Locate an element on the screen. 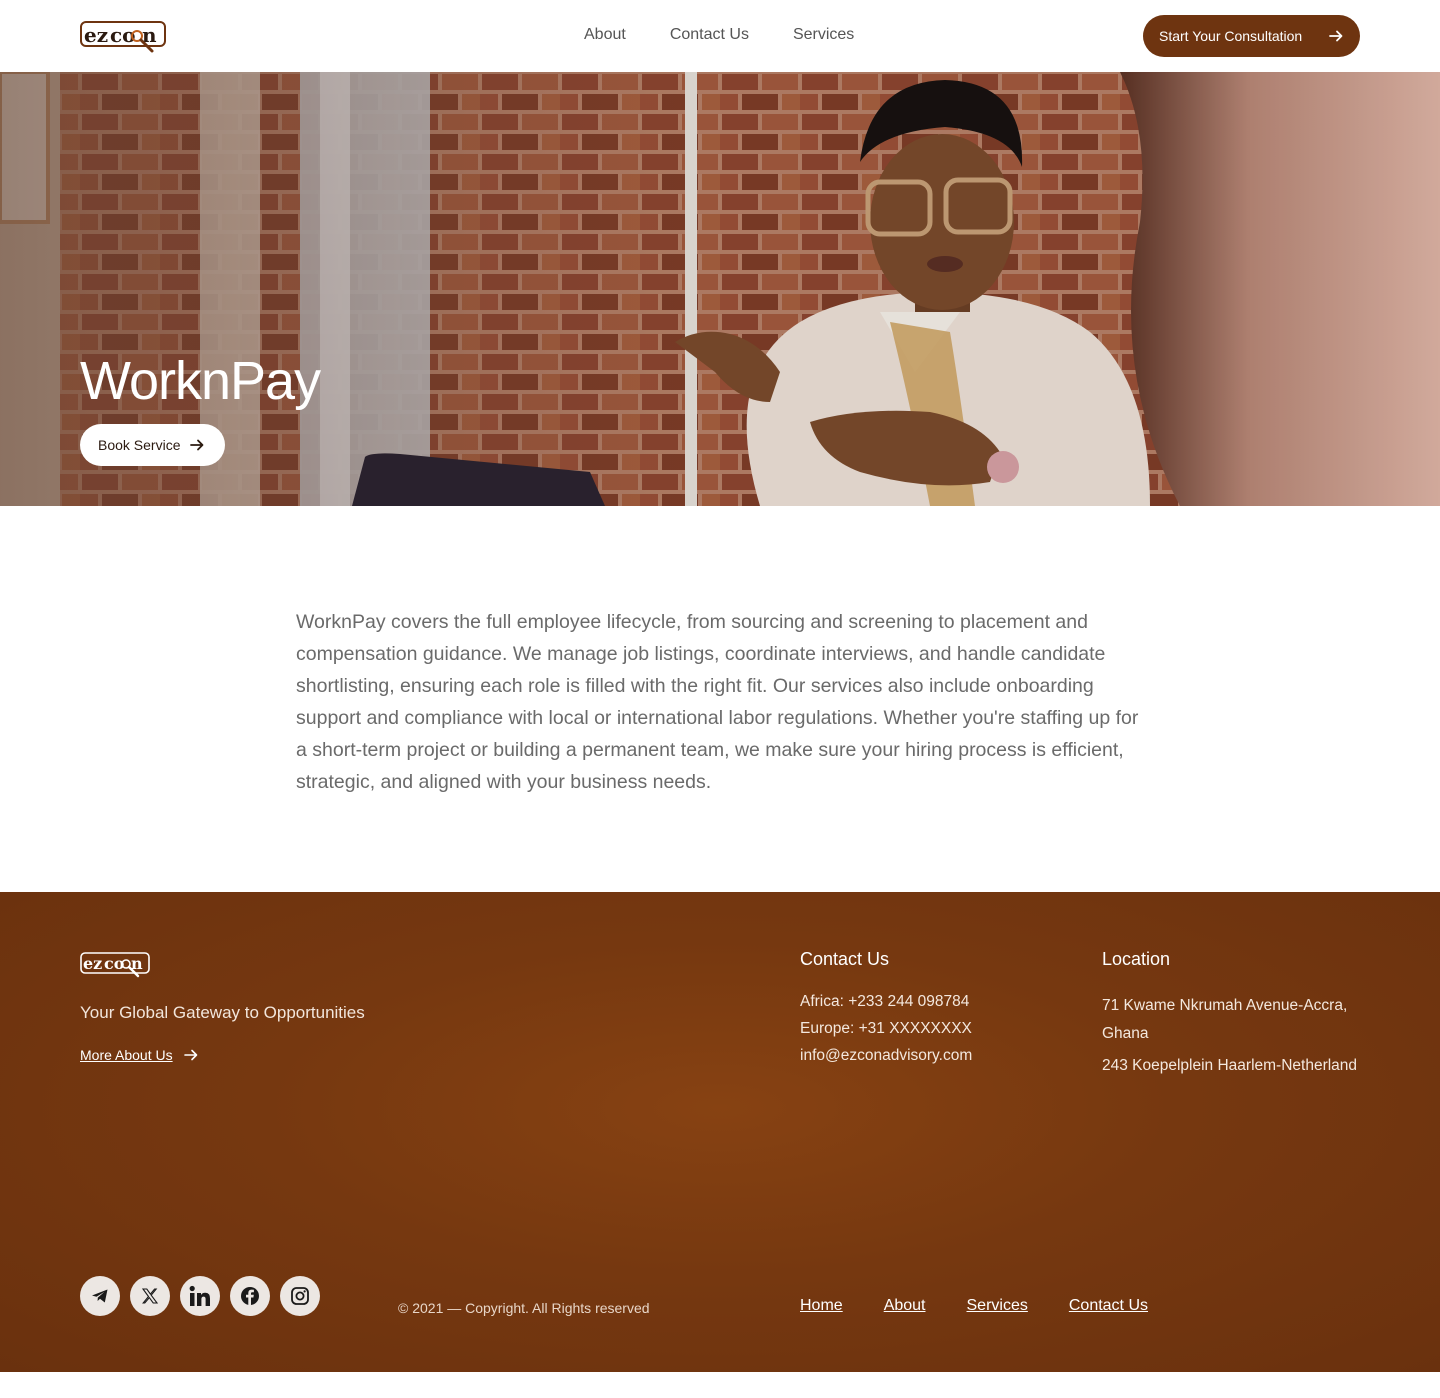  nav-about: About is located at coordinates (605, 35).